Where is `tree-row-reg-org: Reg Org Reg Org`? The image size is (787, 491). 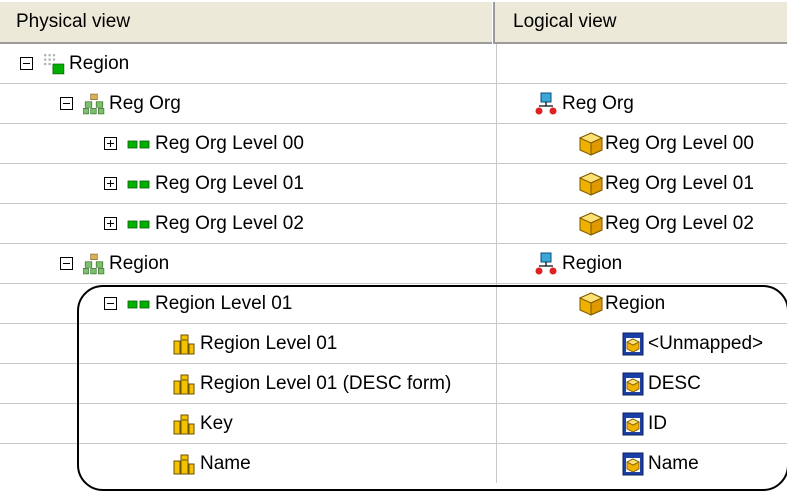 tree-row-reg-org: Reg Org Reg Org is located at coordinates (393, 104).